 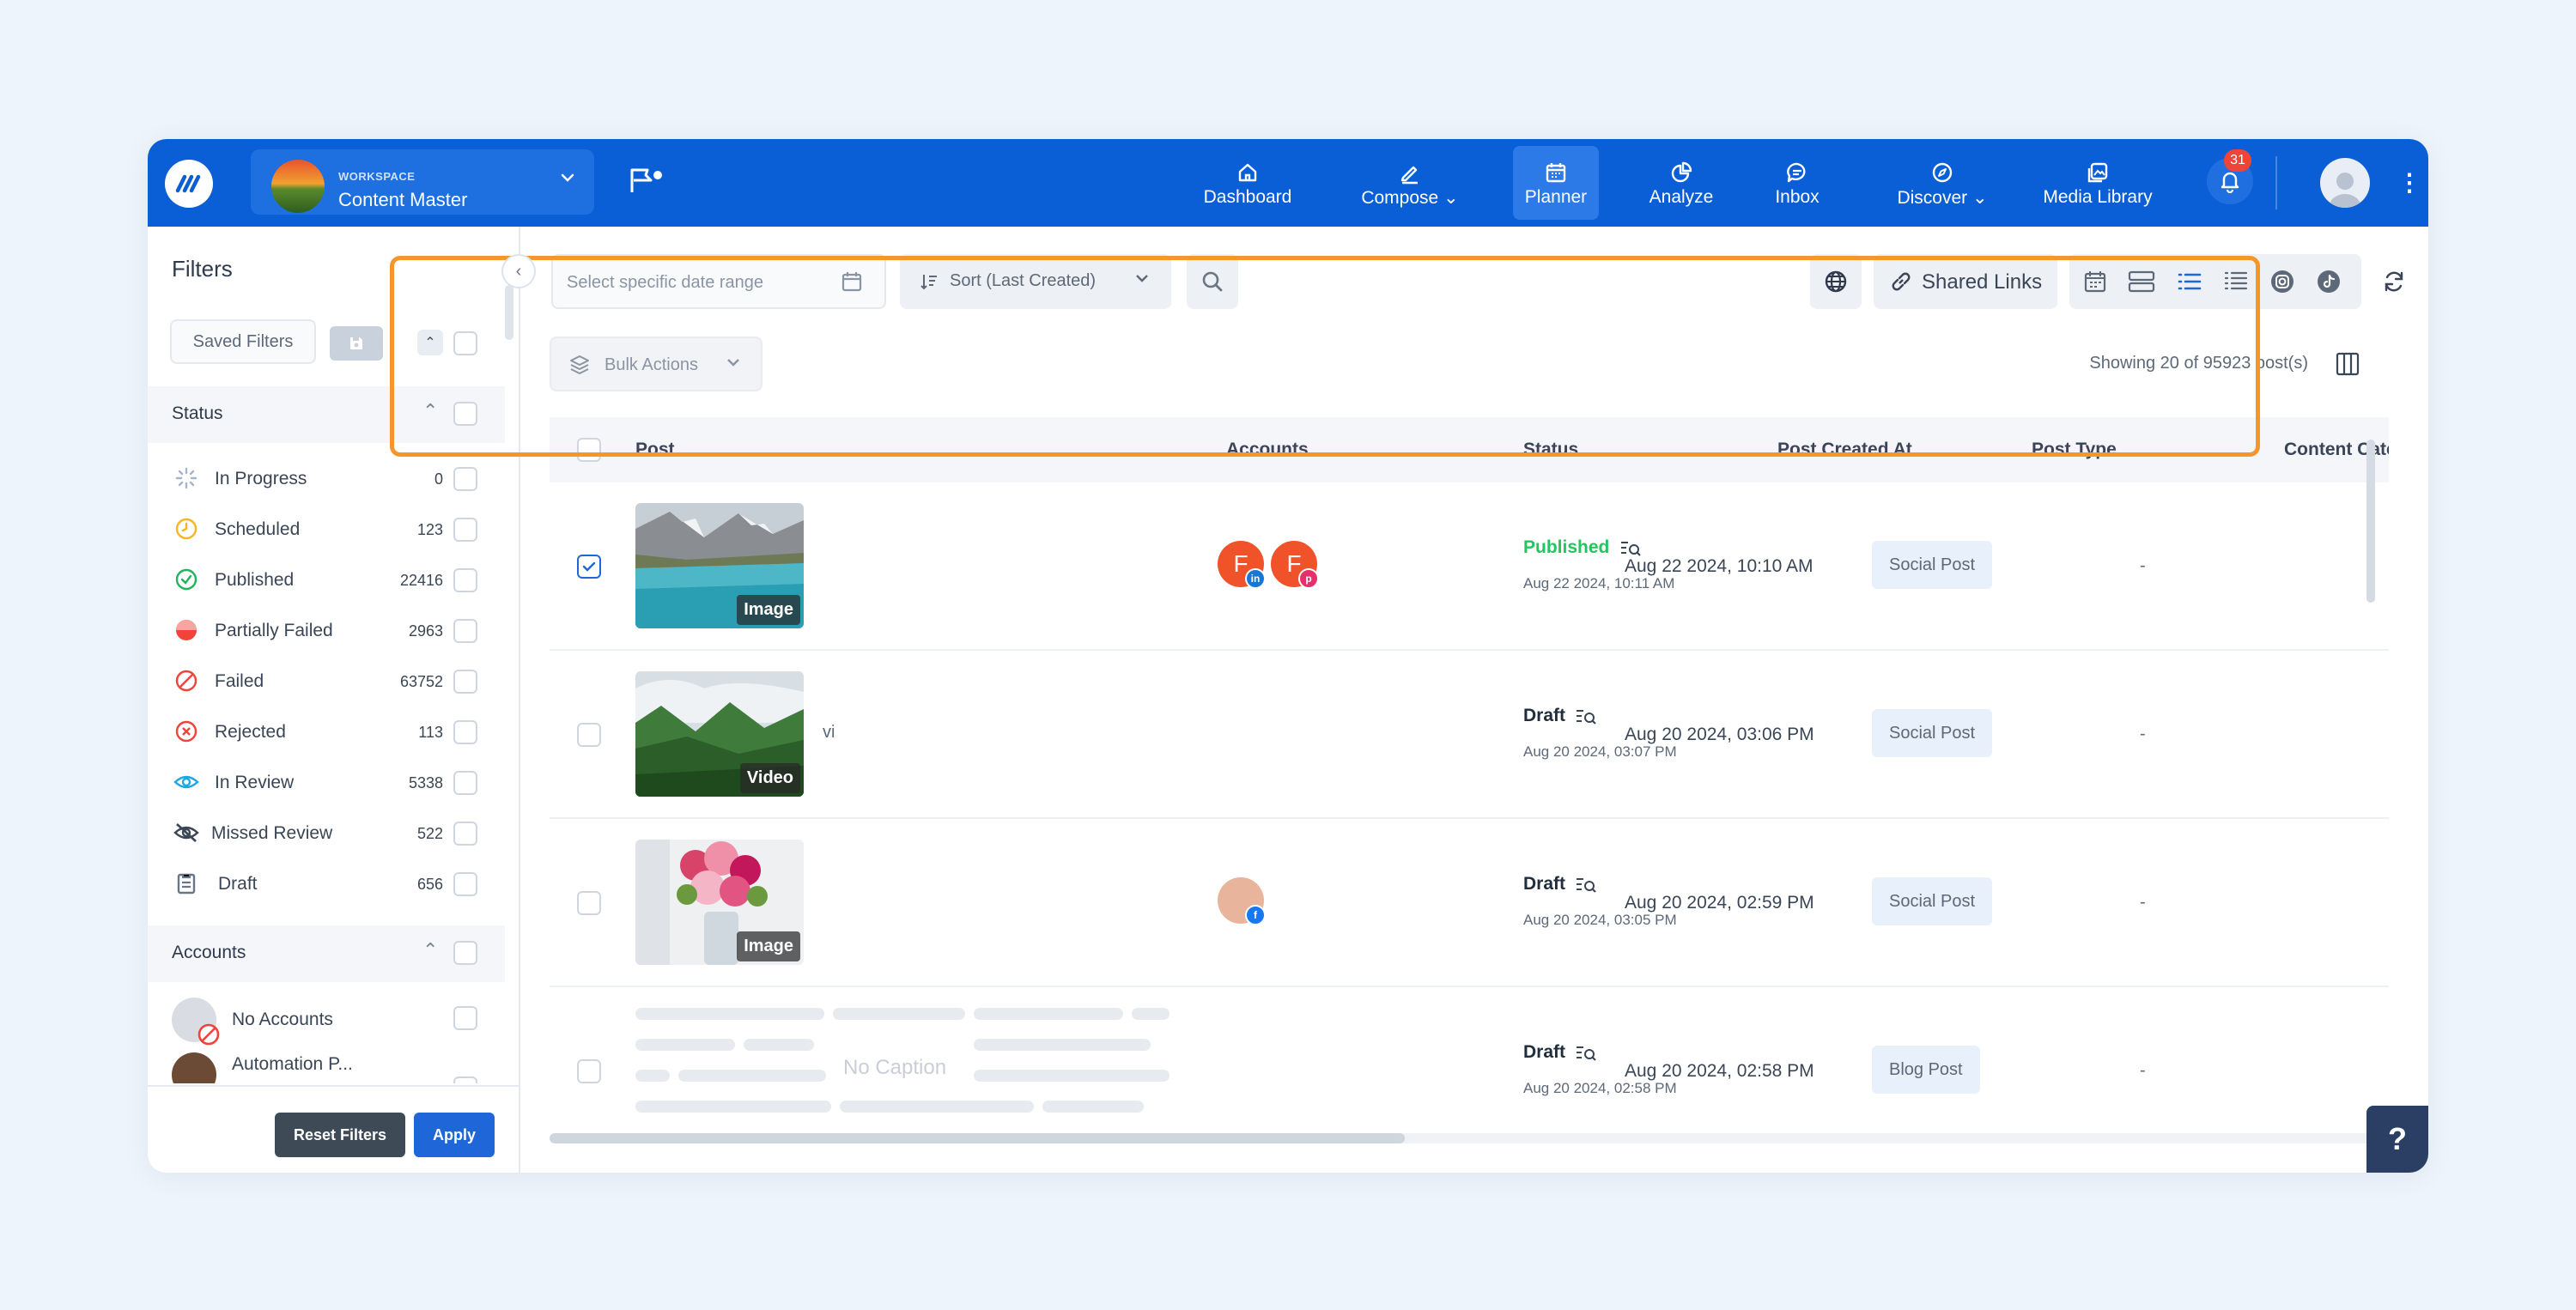 What do you see at coordinates (718, 281) in the screenshot?
I see `date-range-input: Select specific date range` at bounding box center [718, 281].